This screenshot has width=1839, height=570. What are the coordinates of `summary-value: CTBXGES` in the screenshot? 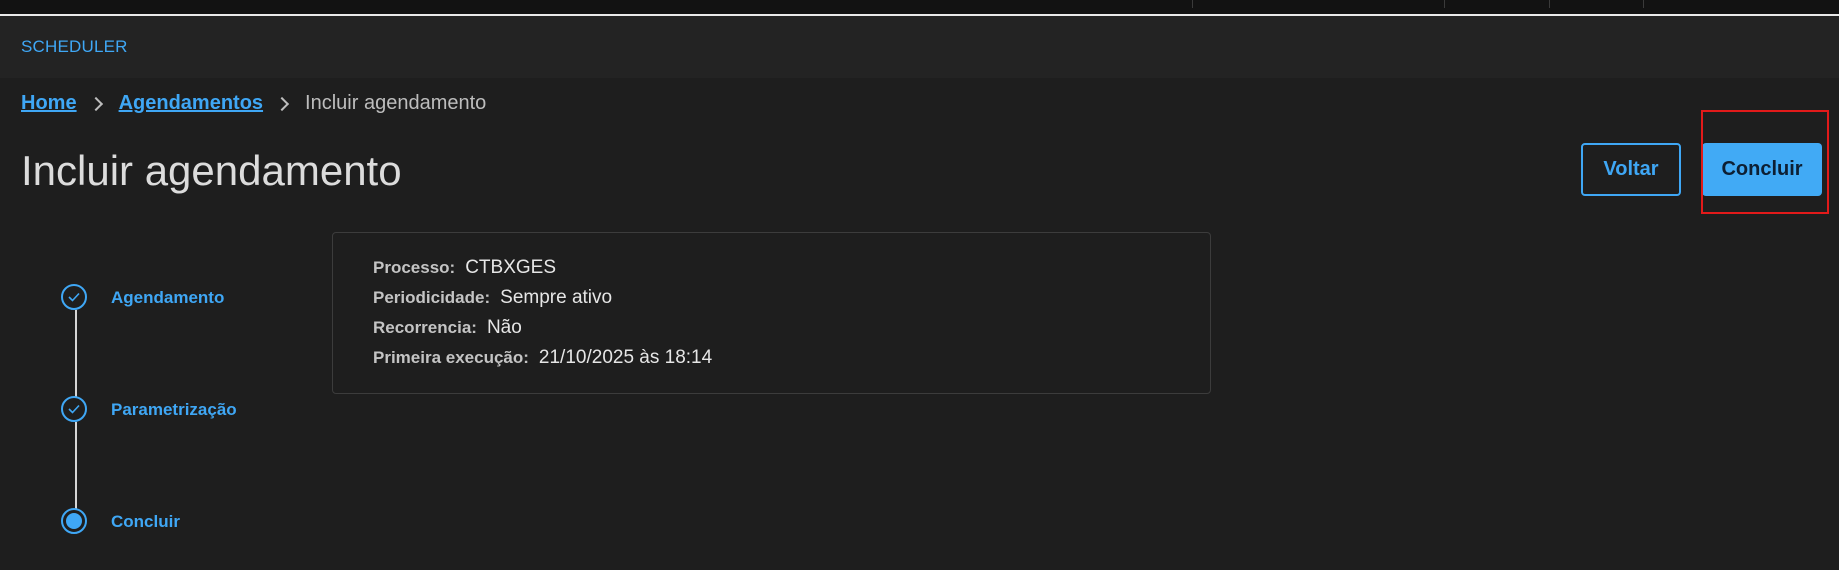 It's located at (511, 267).